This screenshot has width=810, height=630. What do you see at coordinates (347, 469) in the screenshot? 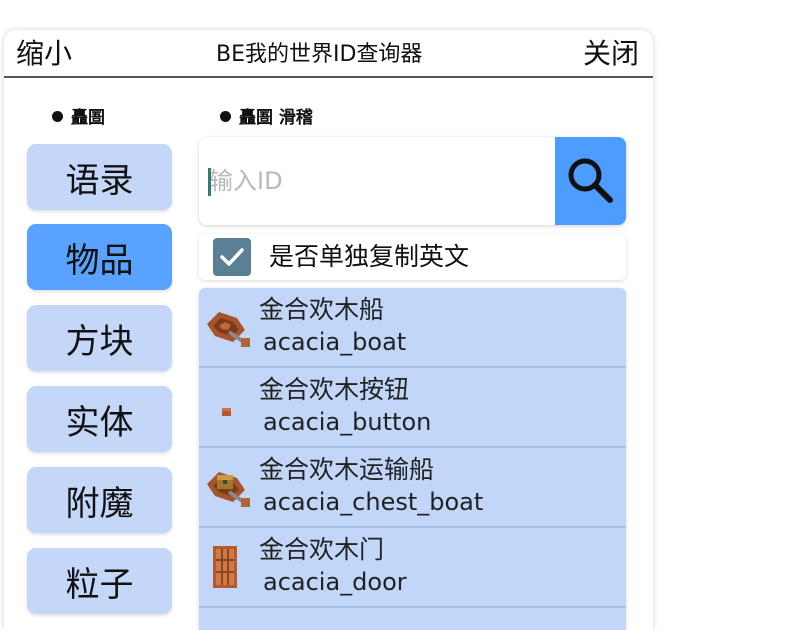
I see `item-name: 金合欢木运输船` at bounding box center [347, 469].